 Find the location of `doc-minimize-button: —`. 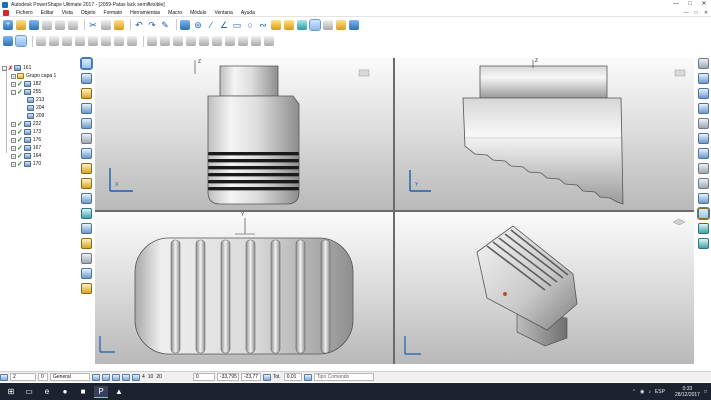

doc-minimize-button: — is located at coordinates (686, 13).